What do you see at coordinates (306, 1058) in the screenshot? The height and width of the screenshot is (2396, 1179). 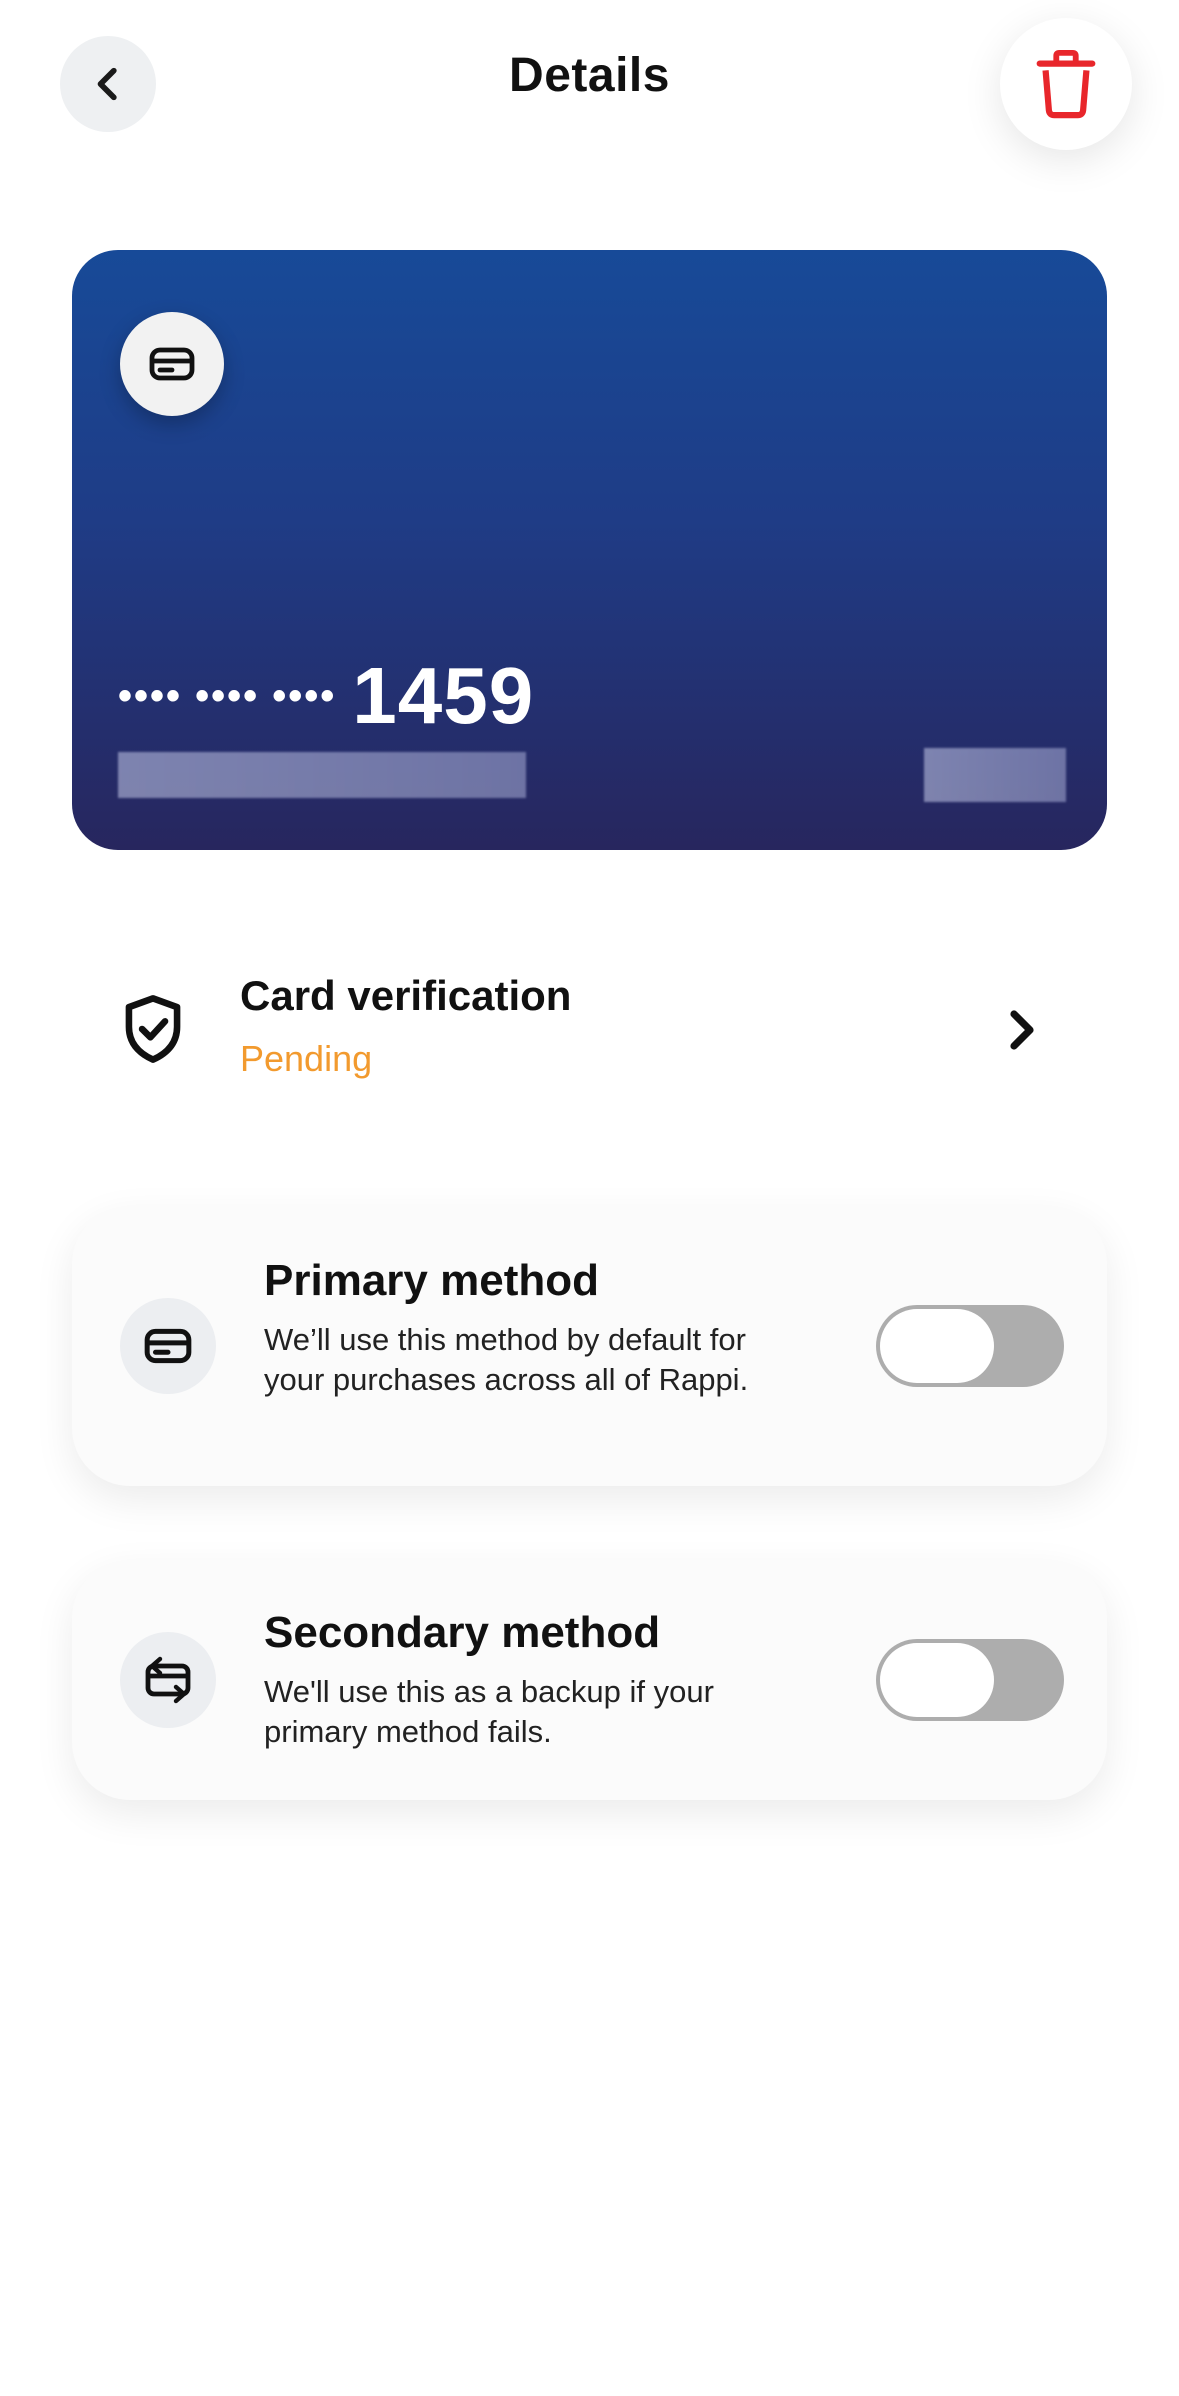 I see `verification-status: Pending` at bounding box center [306, 1058].